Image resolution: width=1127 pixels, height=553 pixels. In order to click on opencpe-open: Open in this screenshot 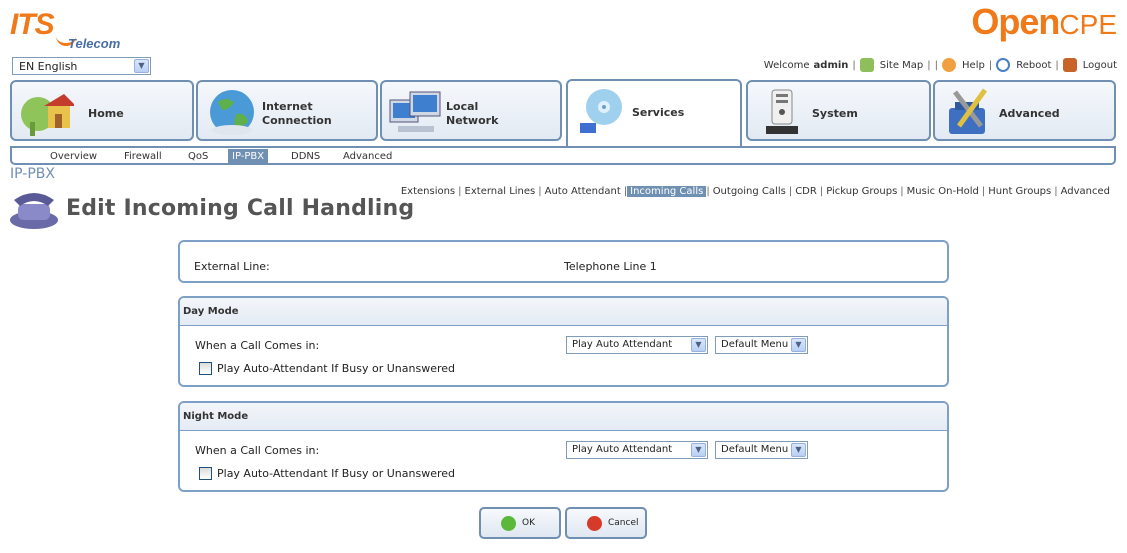, I will do `click(1015, 21)`.